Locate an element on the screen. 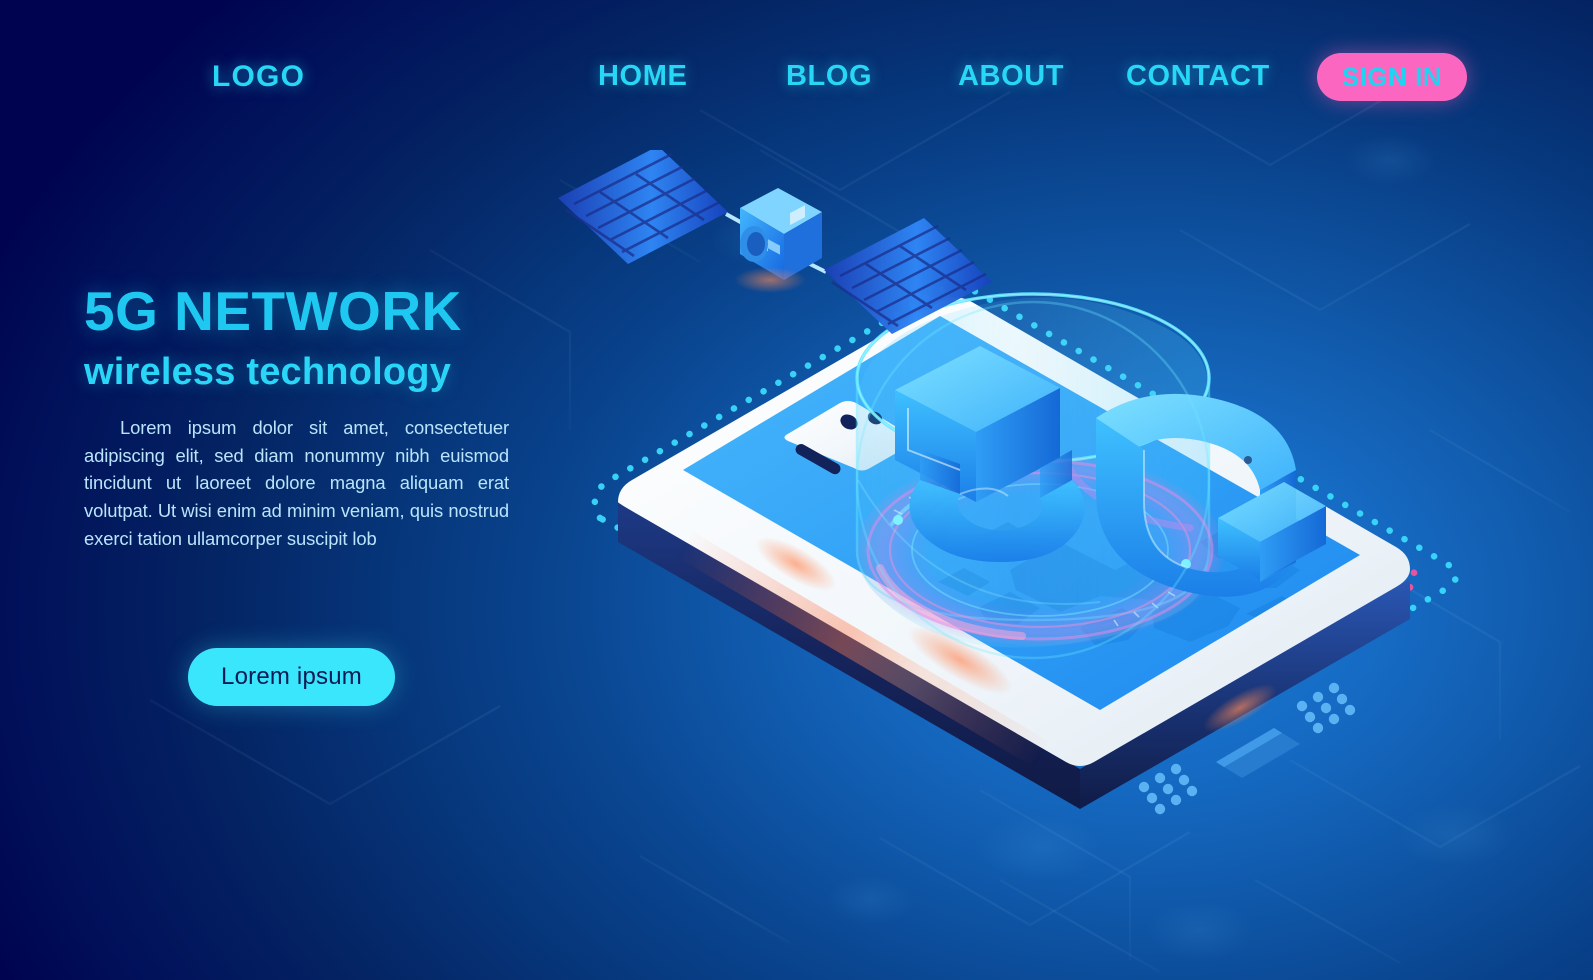 The height and width of the screenshot is (980, 1593). top-navigation-bar: LOGO HOME BLOG ABOUT CONTACT SIGN IN is located at coordinates (796, 65).